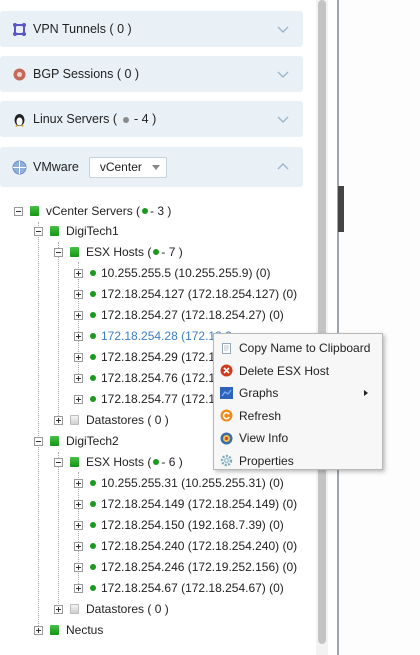 The height and width of the screenshot is (655, 420). Describe the element at coordinates (74, 462) in the screenshot. I see `esx-hosts-icon` at that location.